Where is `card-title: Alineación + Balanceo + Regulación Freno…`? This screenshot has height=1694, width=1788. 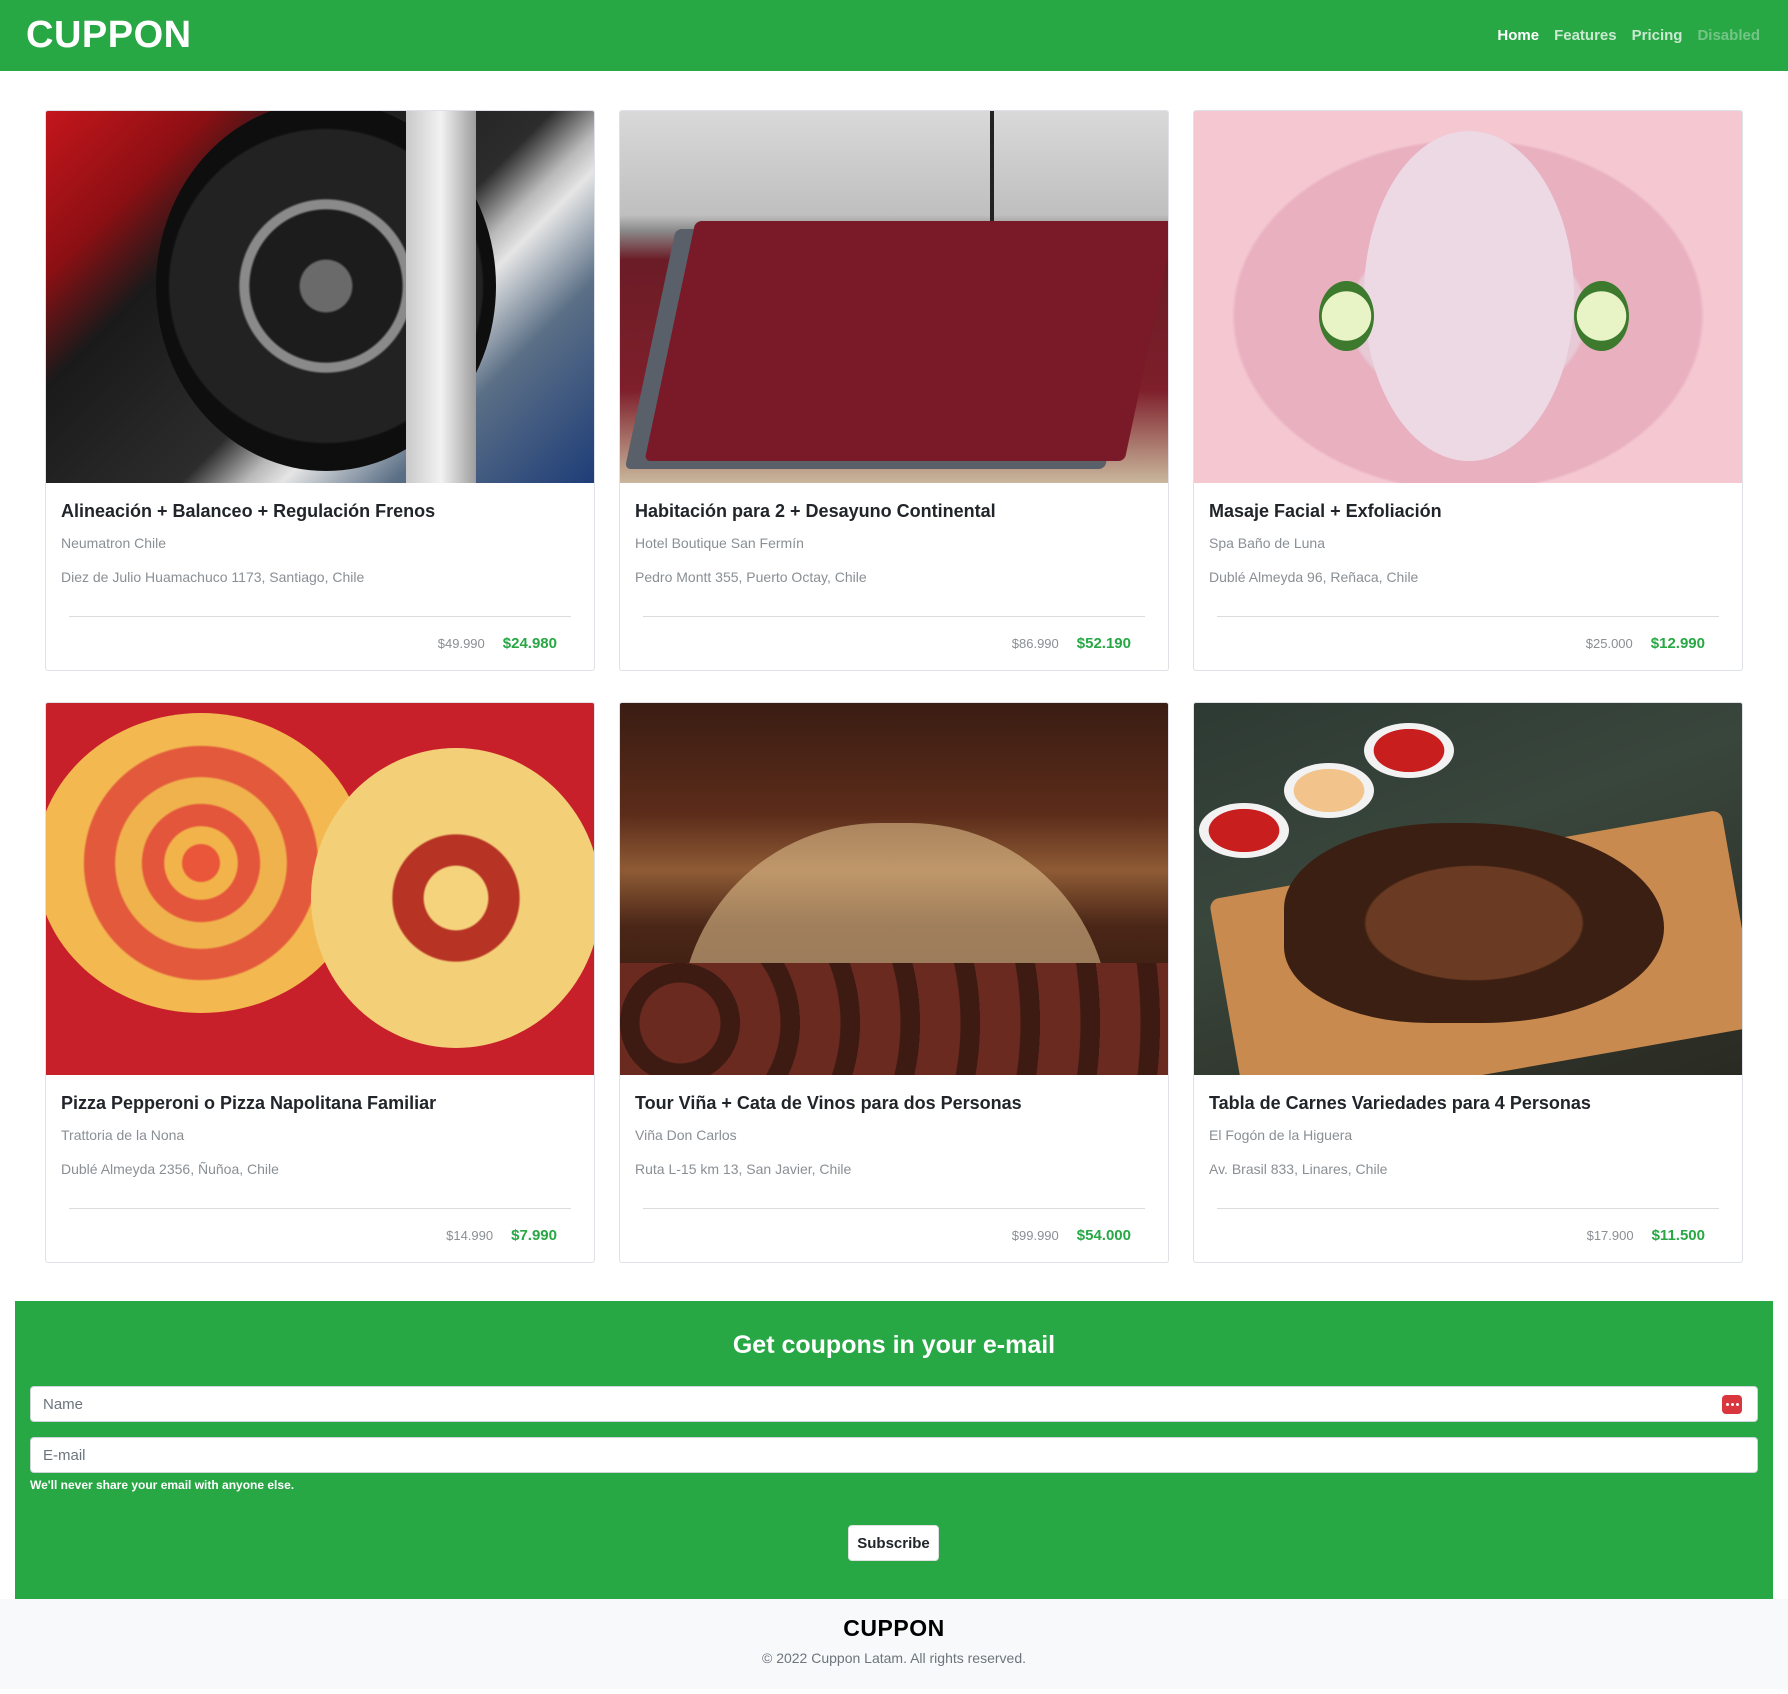
card-title: Alineación + Balanceo + Regulación Freno… is located at coordinates (320, 511).